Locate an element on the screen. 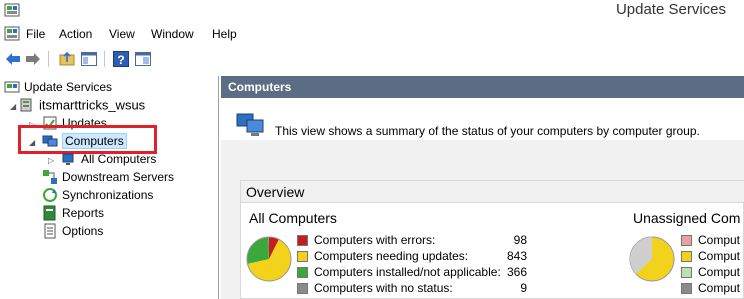 This screenshot has height=299, width=744. legend-row: Computers needing updates: 843 is located at coordinates (417, 257).